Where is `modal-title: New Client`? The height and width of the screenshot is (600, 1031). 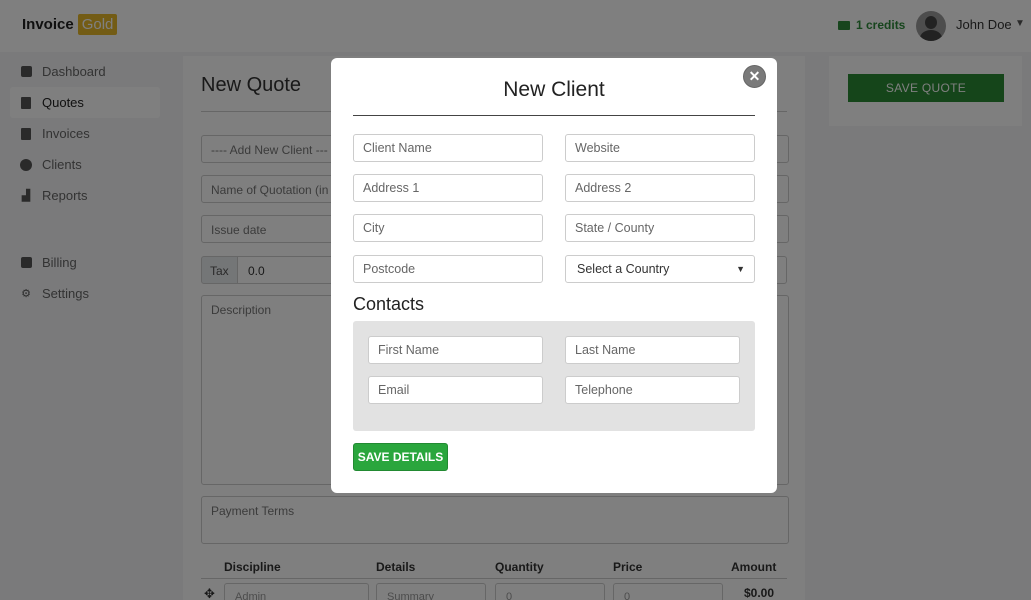 modal-title: New Client is located at coordinates (554, 89).